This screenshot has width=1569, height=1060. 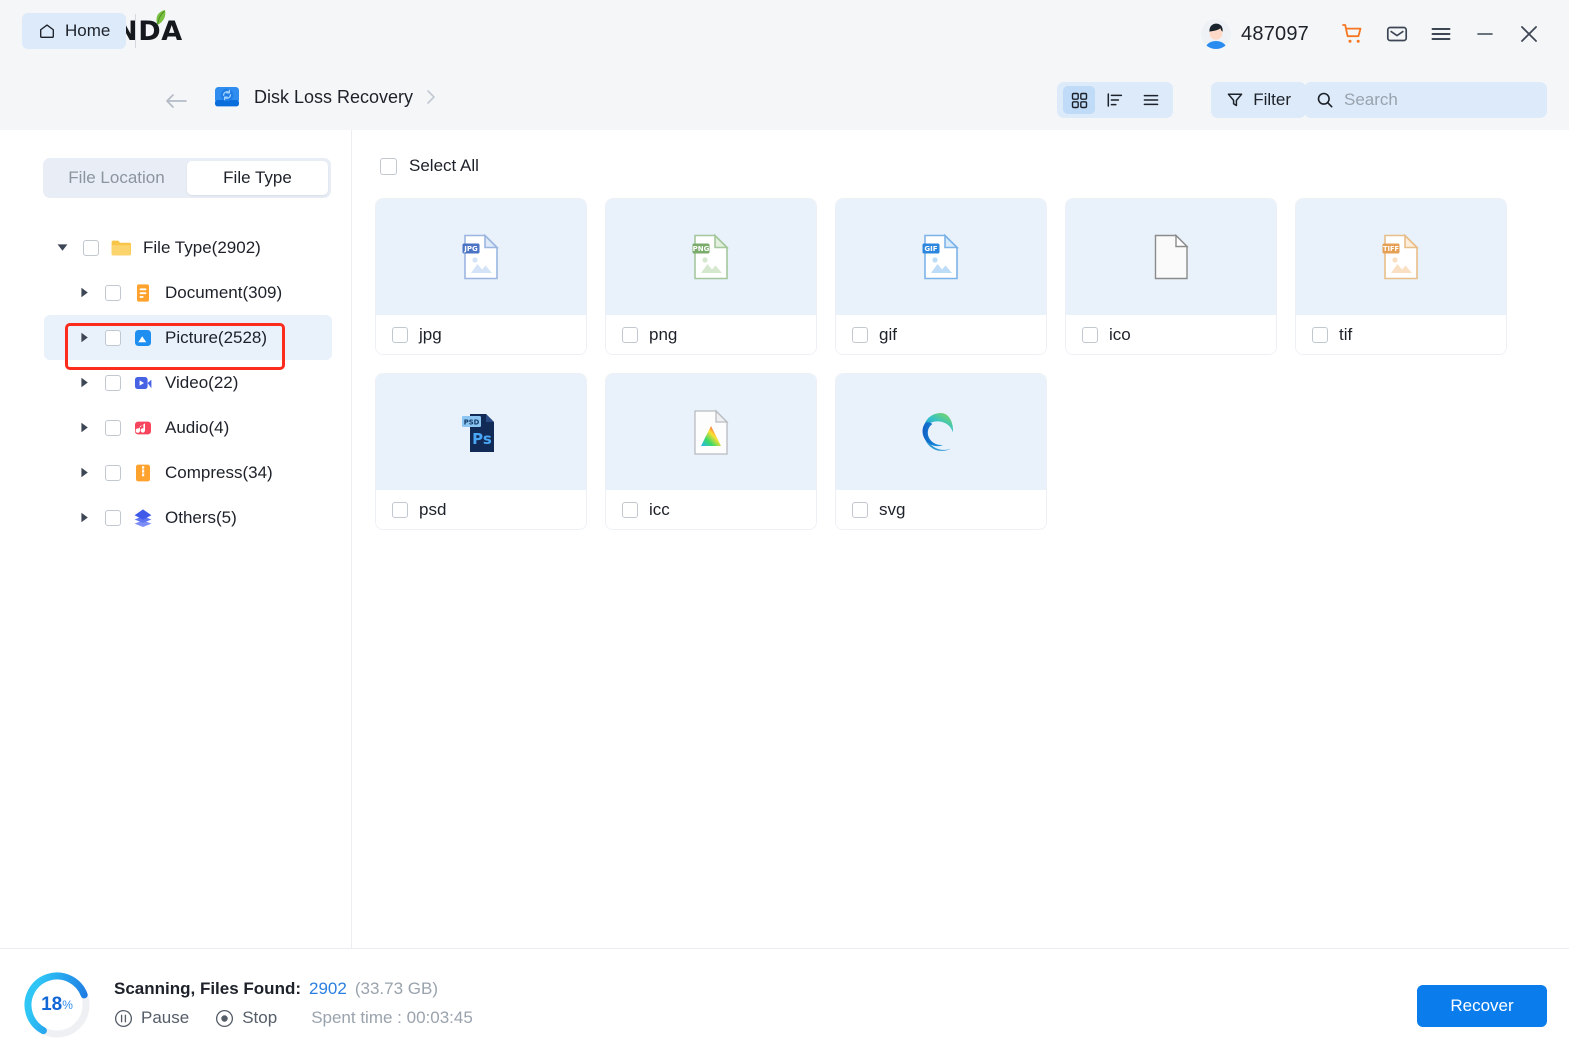 I want to click on tree-item-file-type: File Type(2902), so click(x=176, y=247).